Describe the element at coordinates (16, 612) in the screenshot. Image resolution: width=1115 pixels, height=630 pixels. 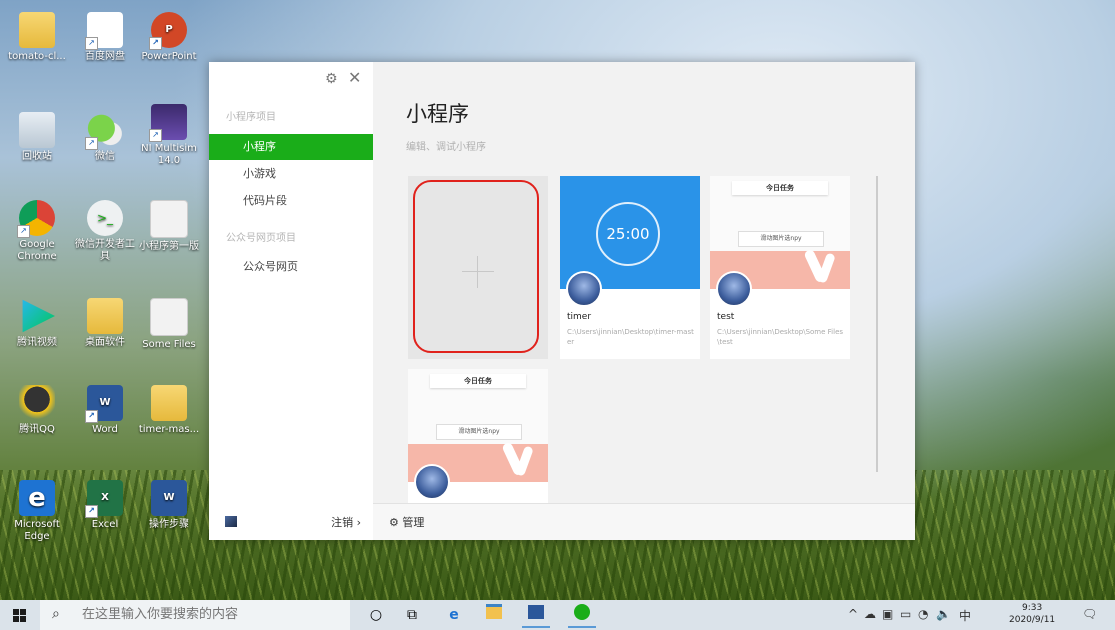
I see `windows-logo-icon` at that location.